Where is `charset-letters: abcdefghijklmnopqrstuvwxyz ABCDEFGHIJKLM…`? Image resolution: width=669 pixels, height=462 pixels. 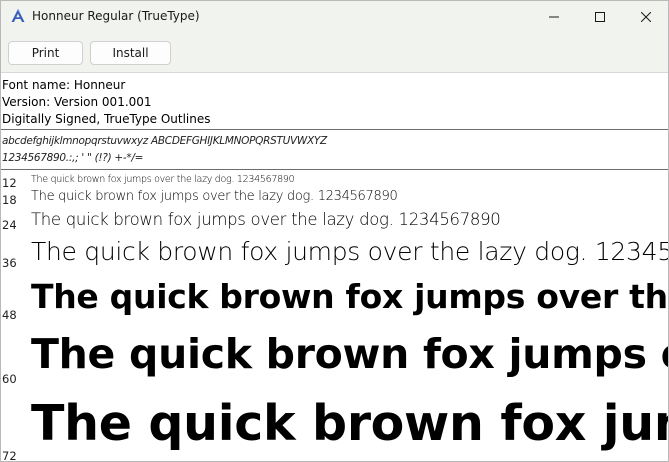 charset-letters: abcdefghijklmnopqrstuvwxyz ABCDEFGHIJKLM… is located at coordinates (164, 141).